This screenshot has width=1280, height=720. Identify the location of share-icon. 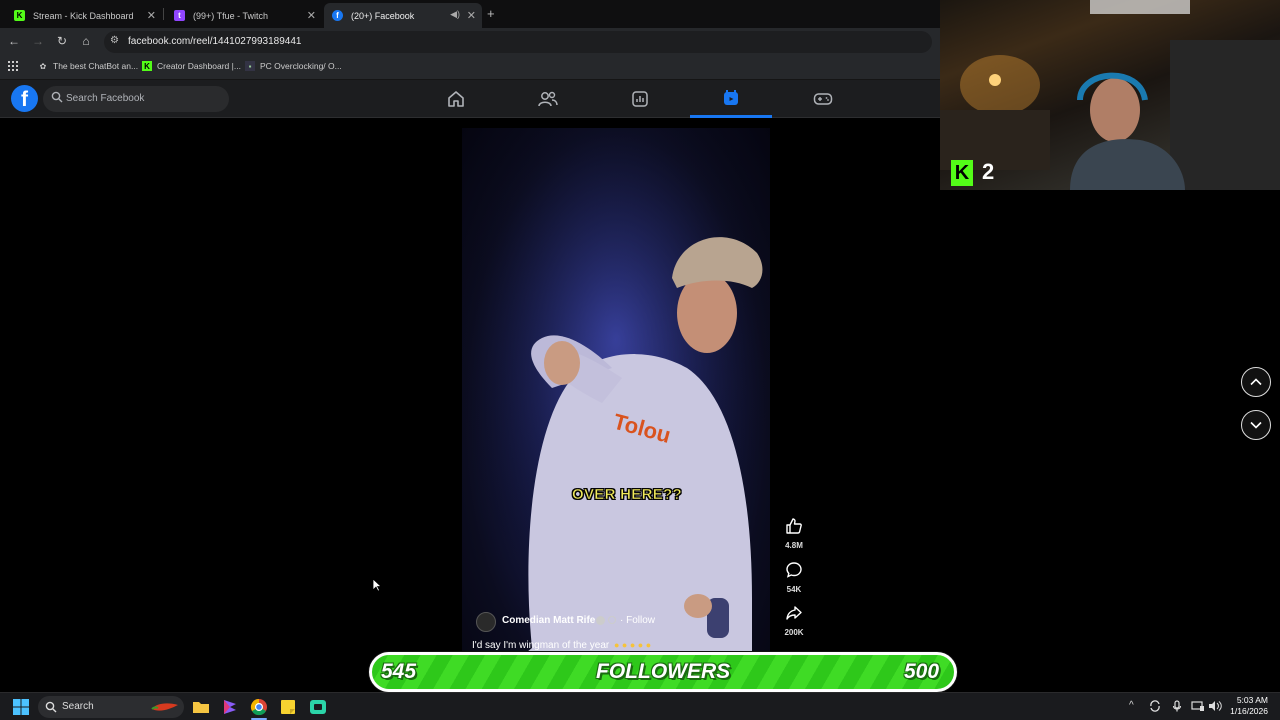
(794, 613).